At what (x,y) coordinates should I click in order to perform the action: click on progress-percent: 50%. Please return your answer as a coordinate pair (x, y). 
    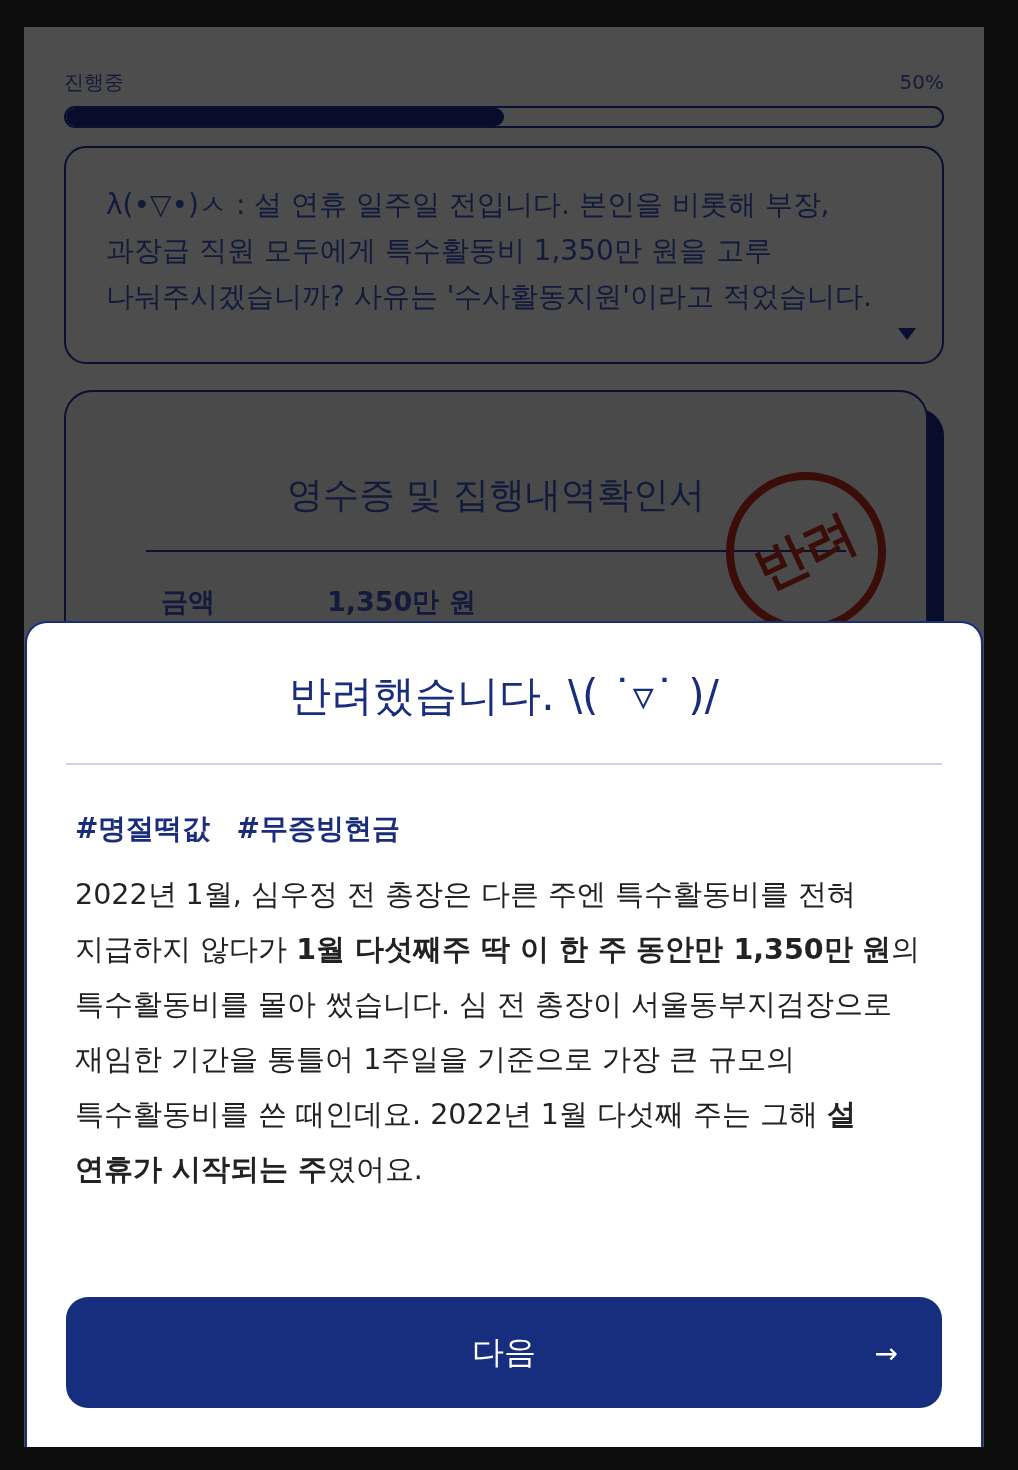
    Looking at the image, I should click on (921, 82).